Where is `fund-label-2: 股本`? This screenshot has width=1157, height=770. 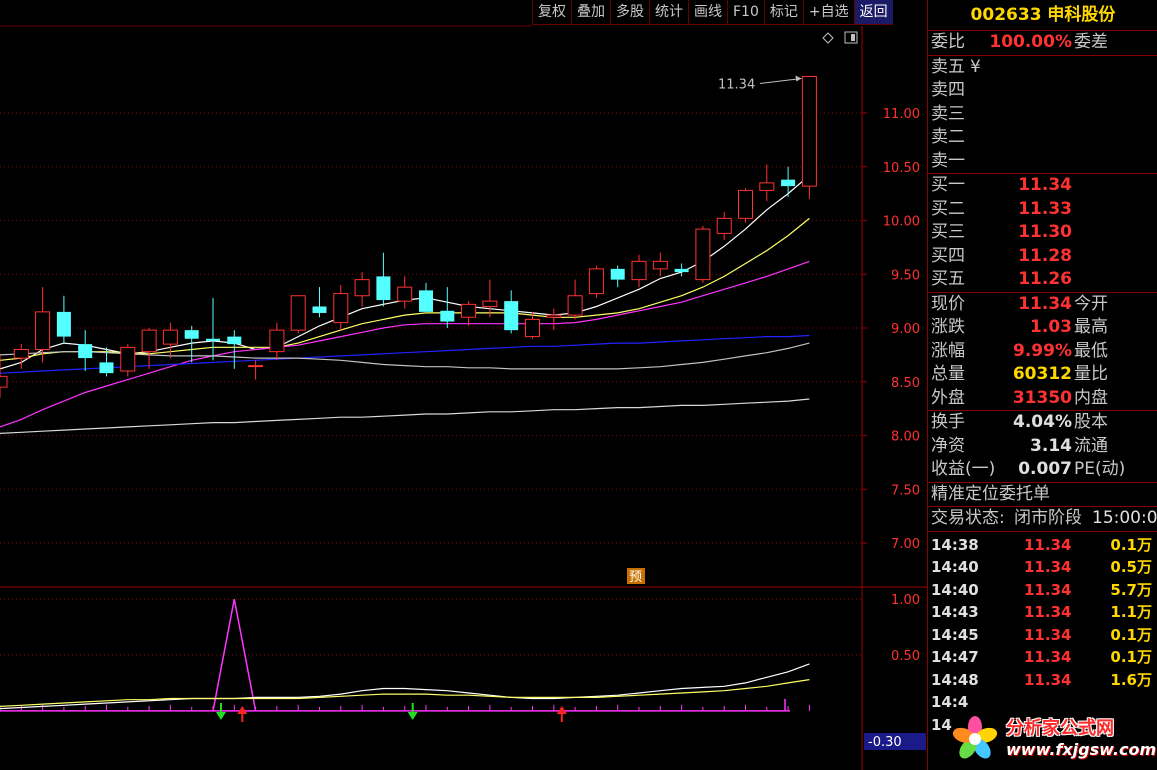
fund-label-2: 股本 is located at coordinates (1091, 422).